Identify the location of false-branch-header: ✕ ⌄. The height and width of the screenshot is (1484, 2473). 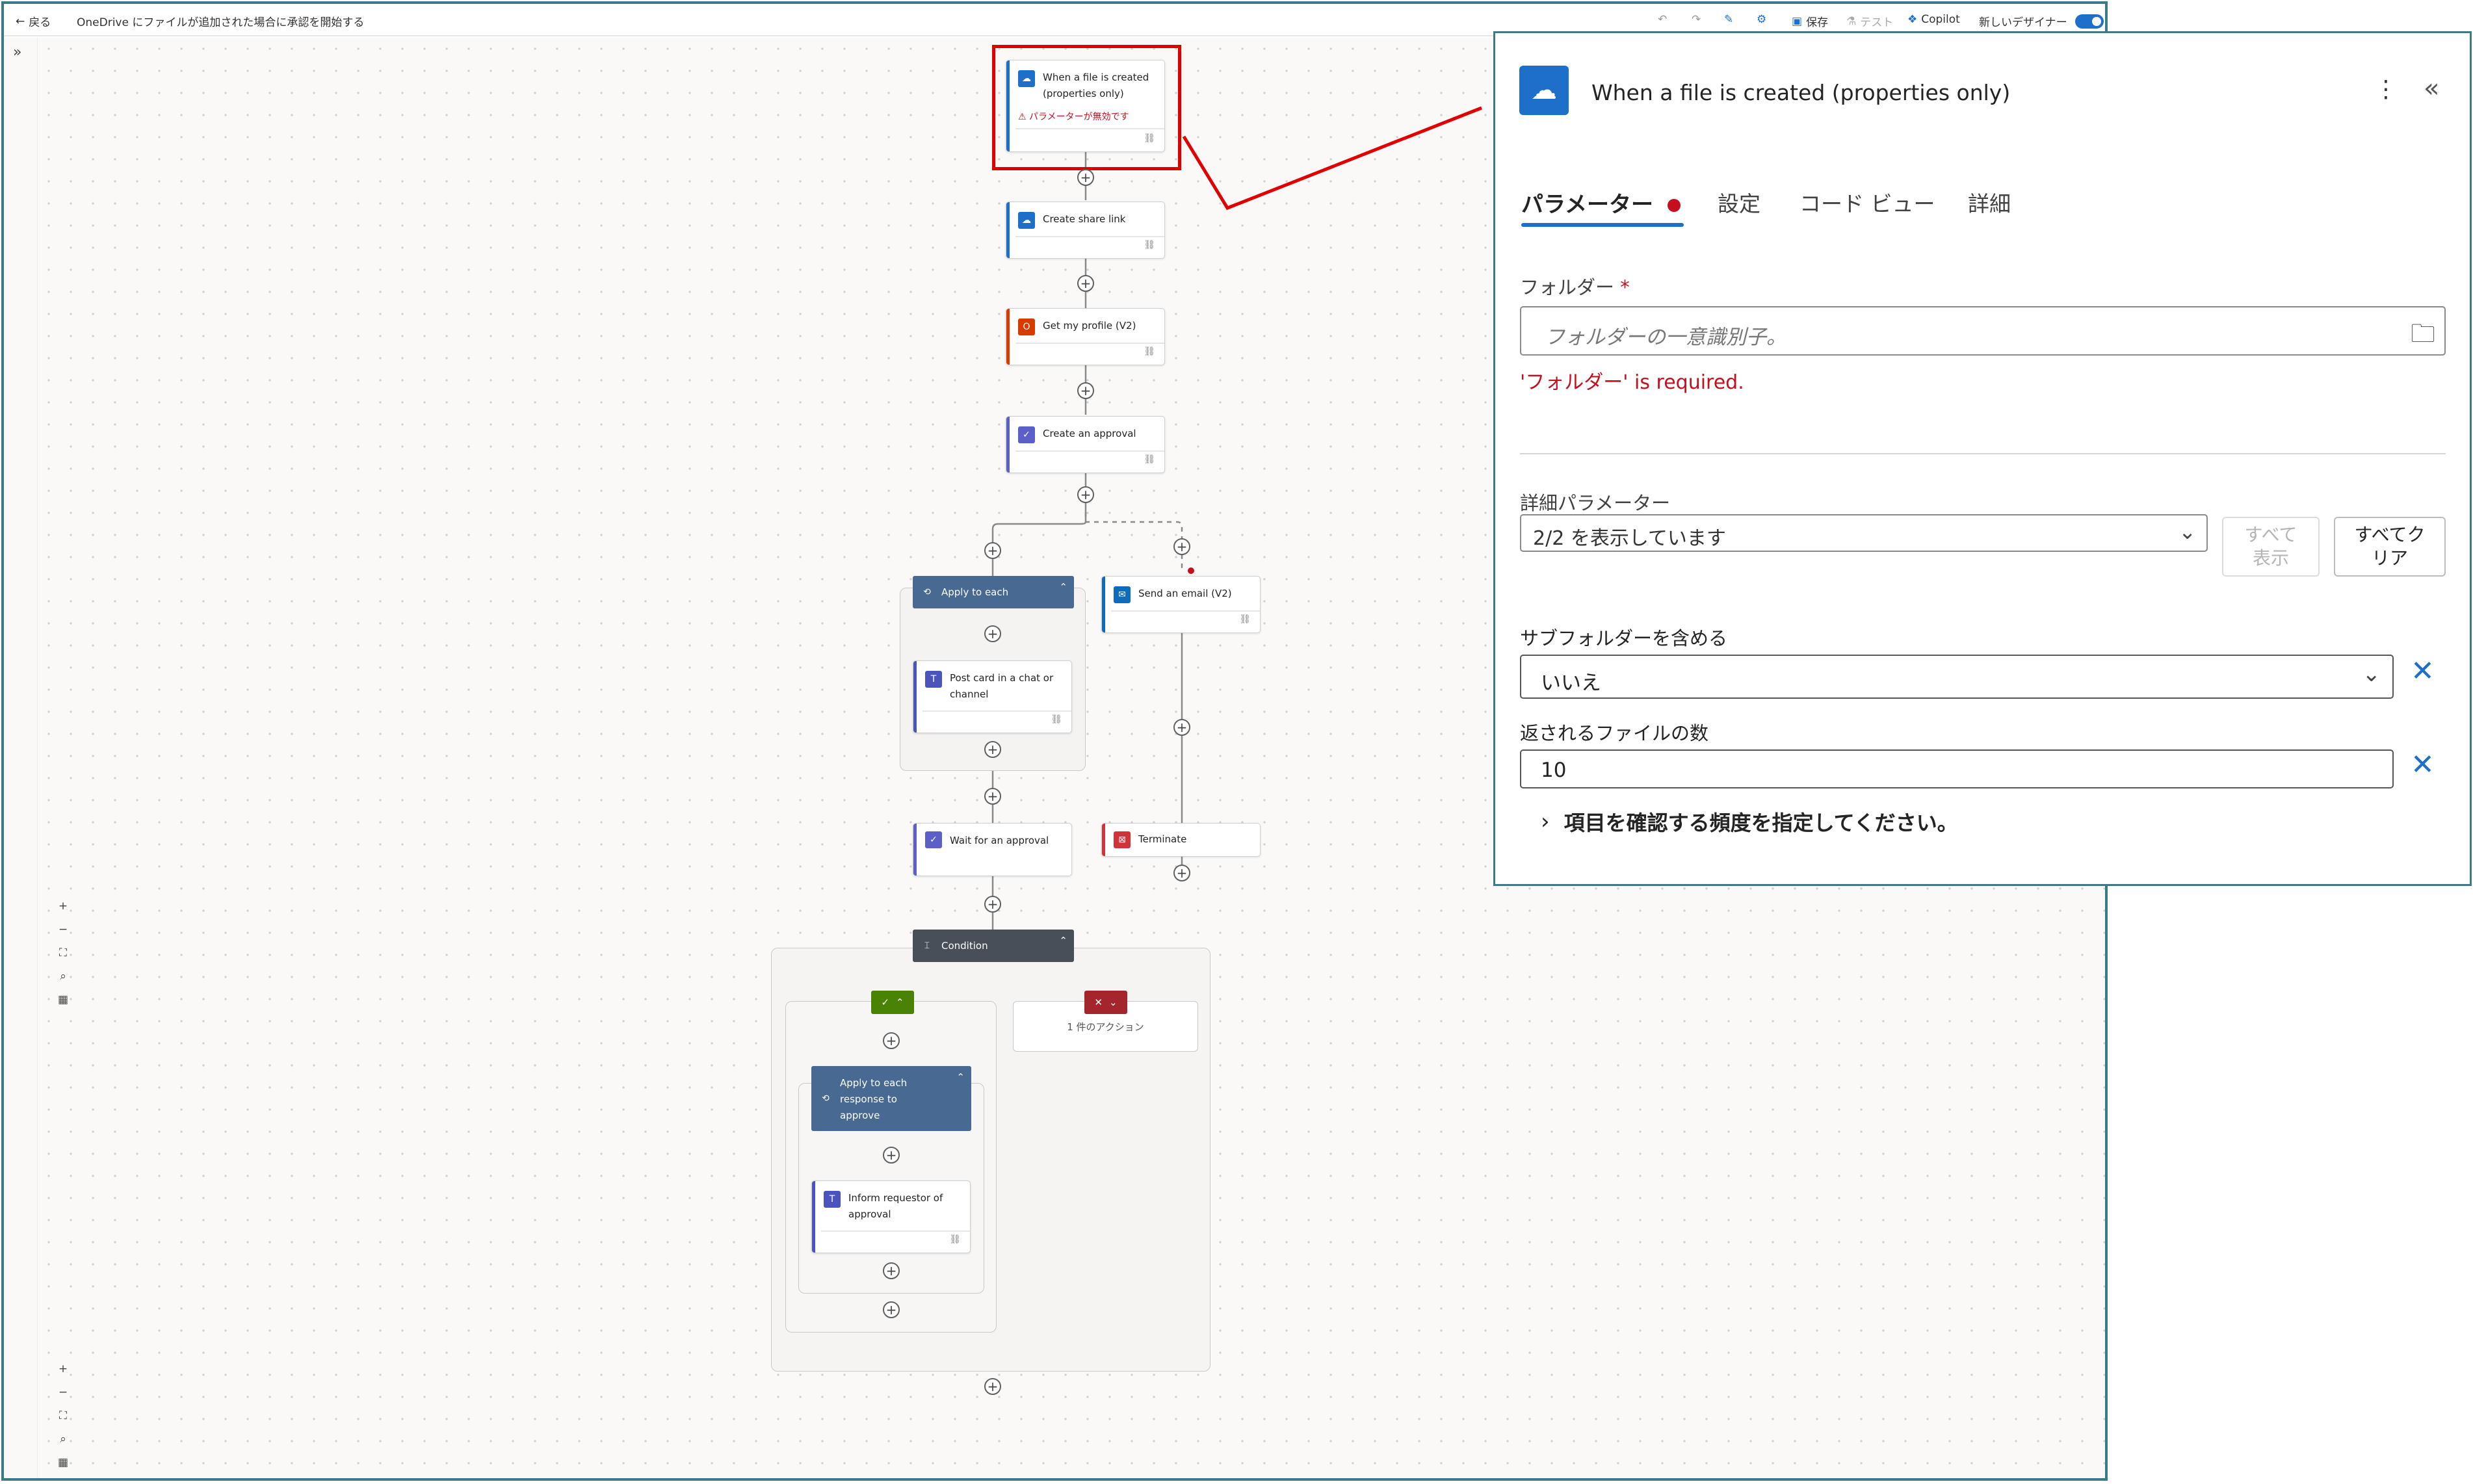
(1105, 1002).